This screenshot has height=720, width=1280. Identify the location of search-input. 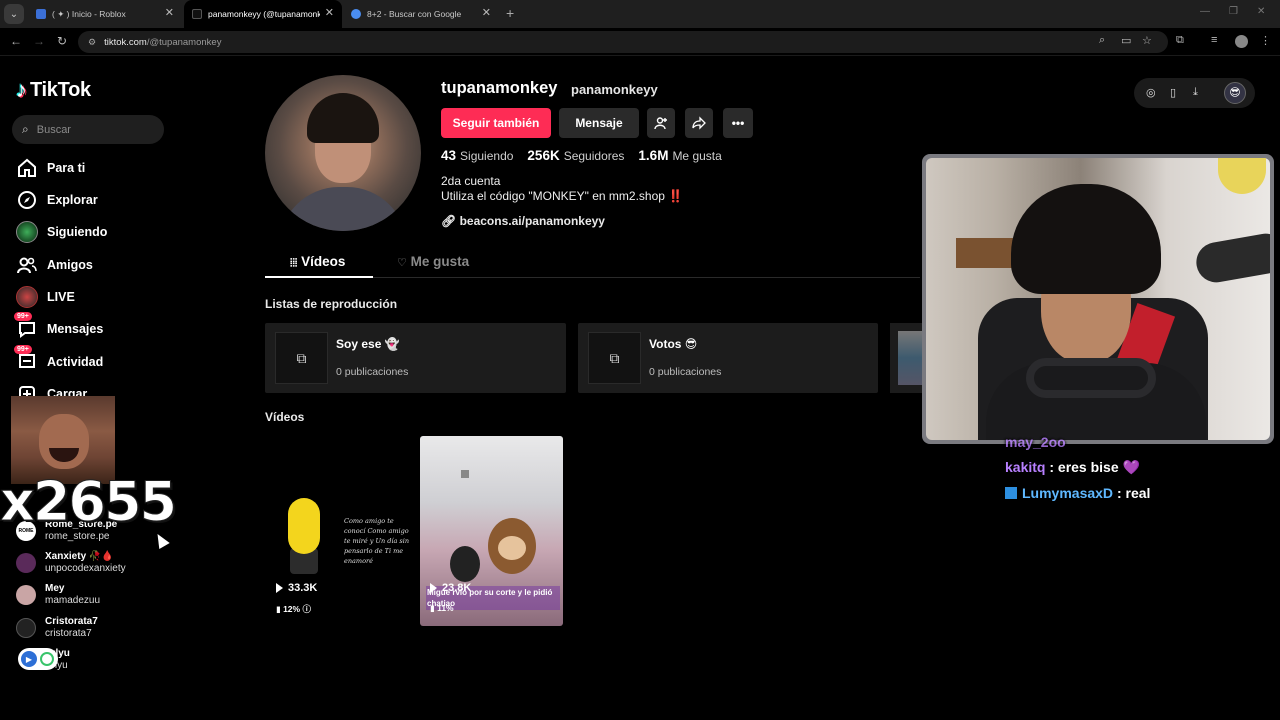
(94, 129).